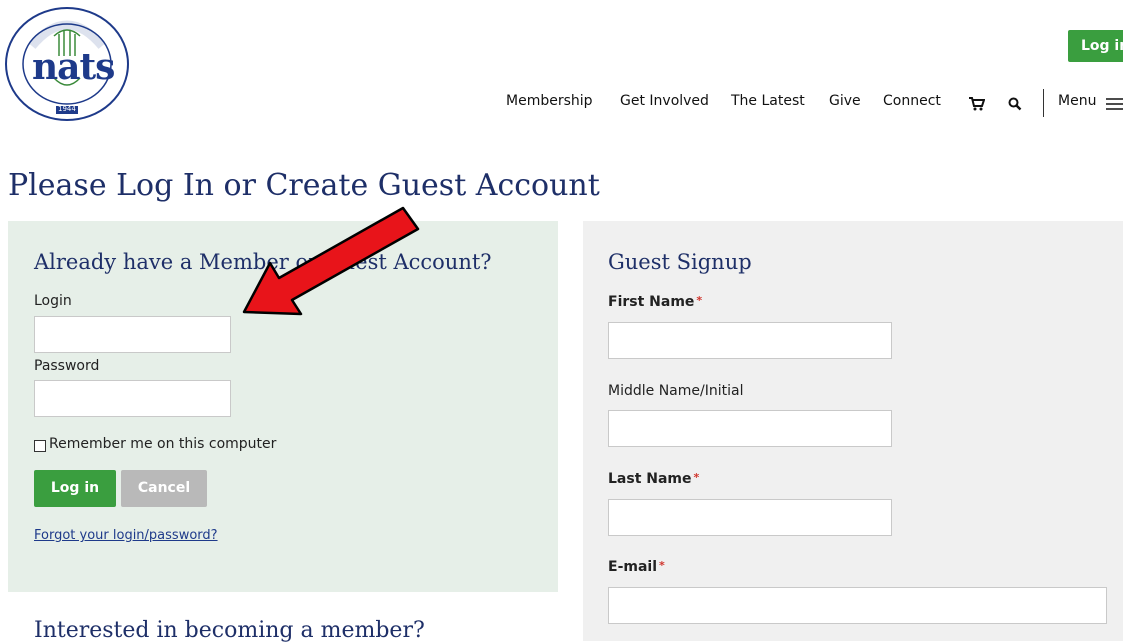 The height and width of the screenshot is (643, 1123). I want to click on menu-button: Menu, so click(1077, 101).